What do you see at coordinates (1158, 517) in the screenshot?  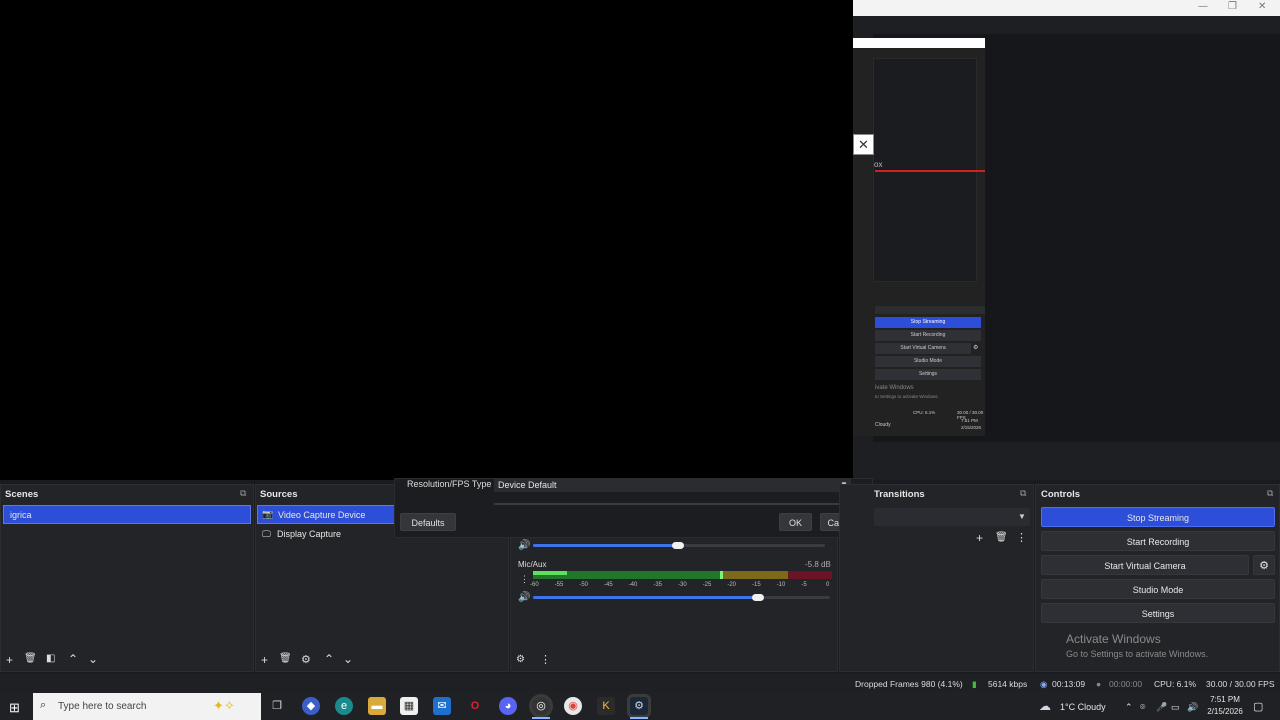 I see `stop-streaming-button: Stop Streaming` at bounding box center [1158, 517].